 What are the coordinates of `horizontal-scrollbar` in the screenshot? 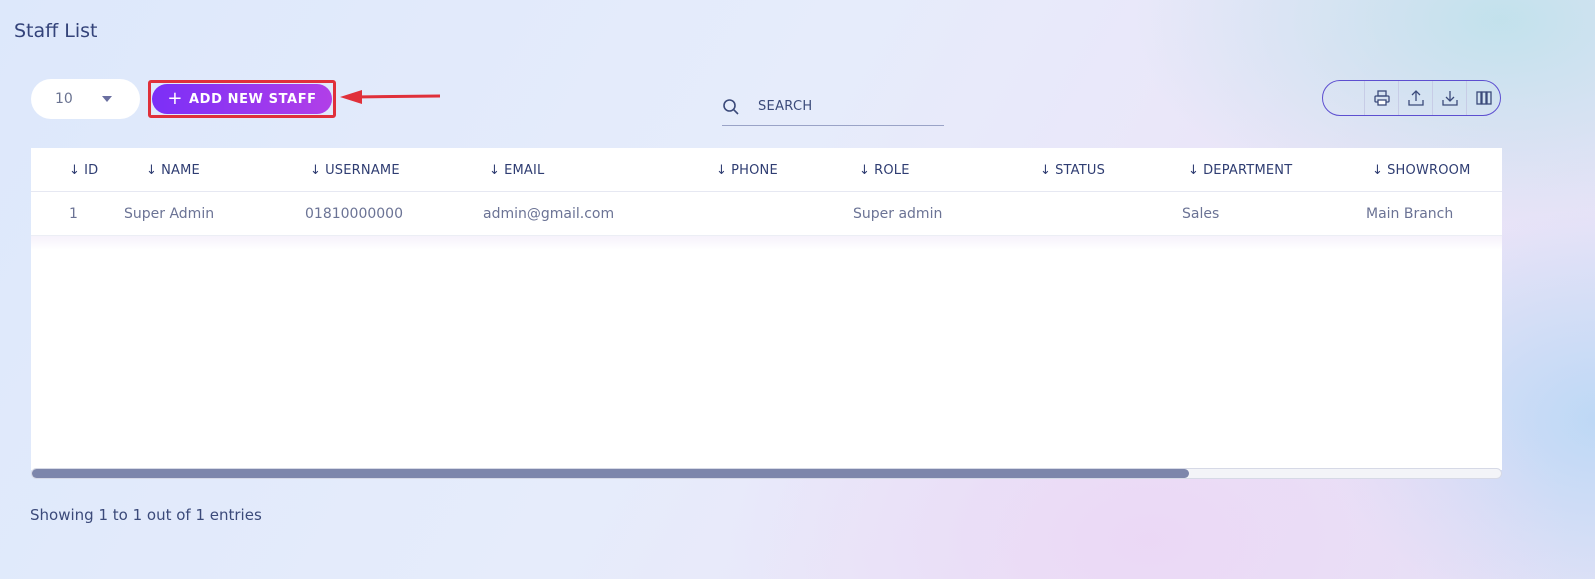 It's located at (766, 473).